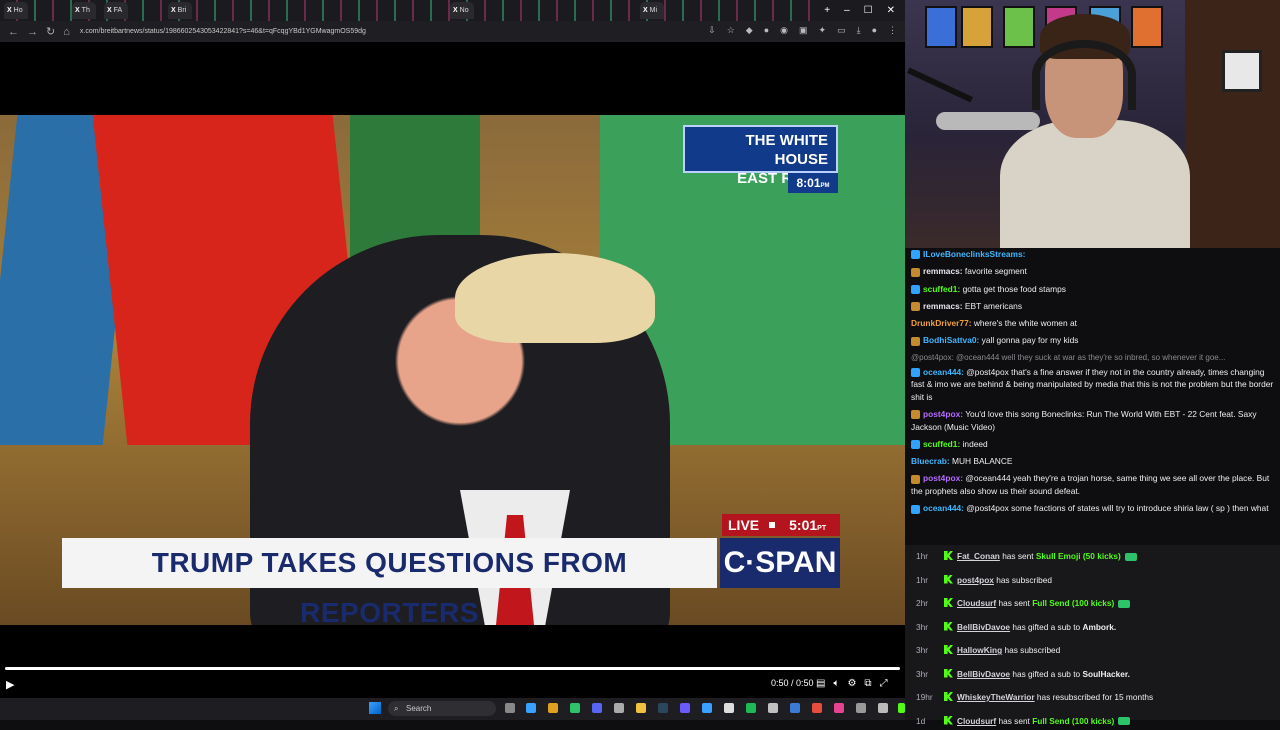 The image size is (1280, 730). Describe the element at coordinates (827, 10) in the screenshot. I see `new-tab-button: +` at that location.